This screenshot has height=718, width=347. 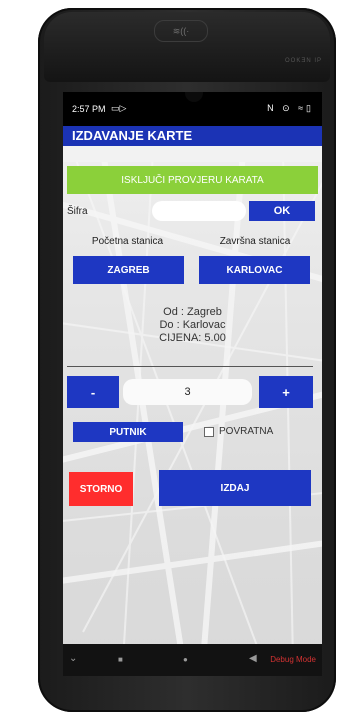 What do you see at coordinates (181, 31) in the screenshot?
I see `nfc-icon: ≋((·` at bounding box center [181, 31].